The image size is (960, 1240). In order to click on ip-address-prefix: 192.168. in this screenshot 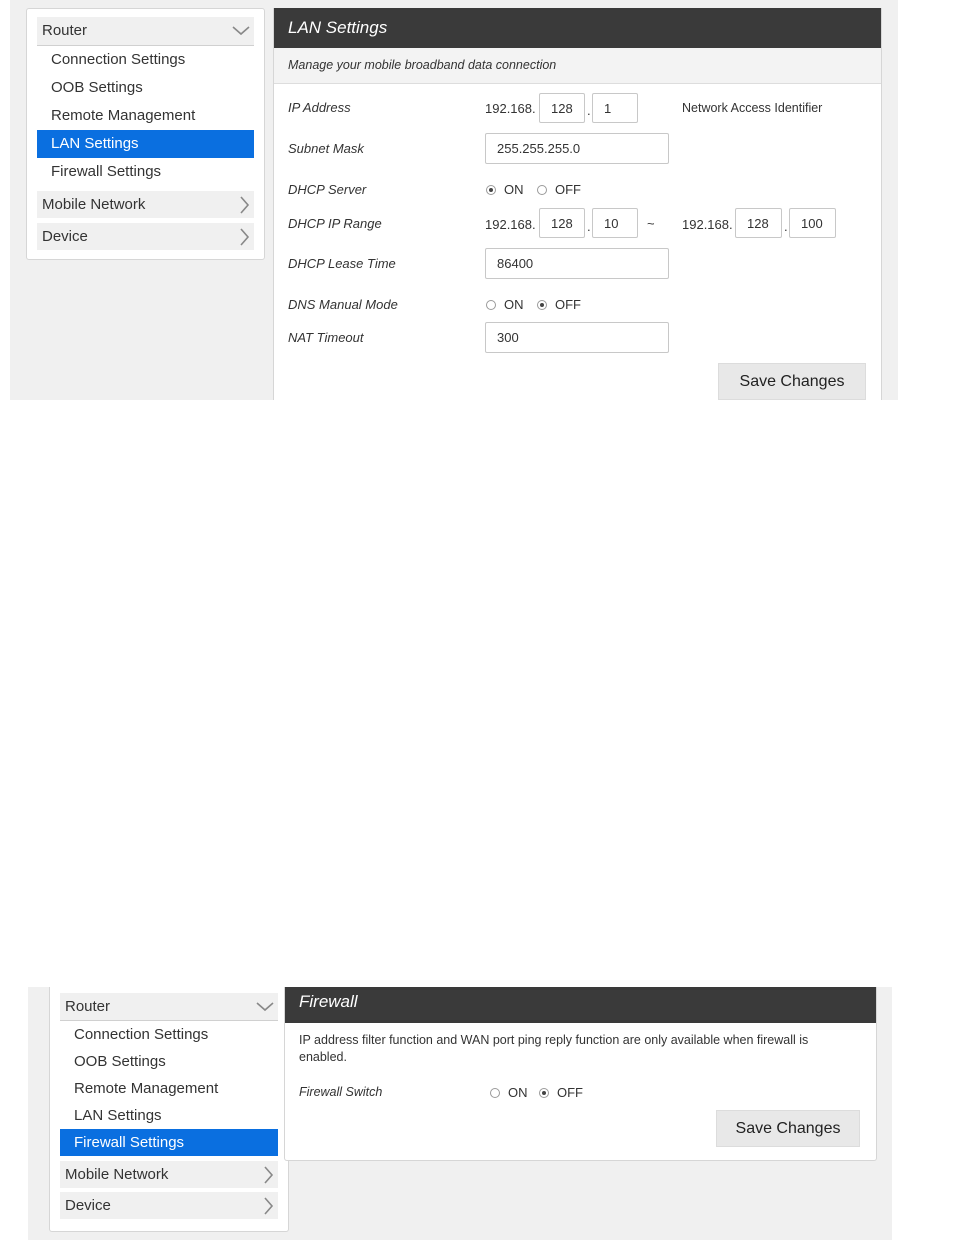, I will do `click(510, 108)`.